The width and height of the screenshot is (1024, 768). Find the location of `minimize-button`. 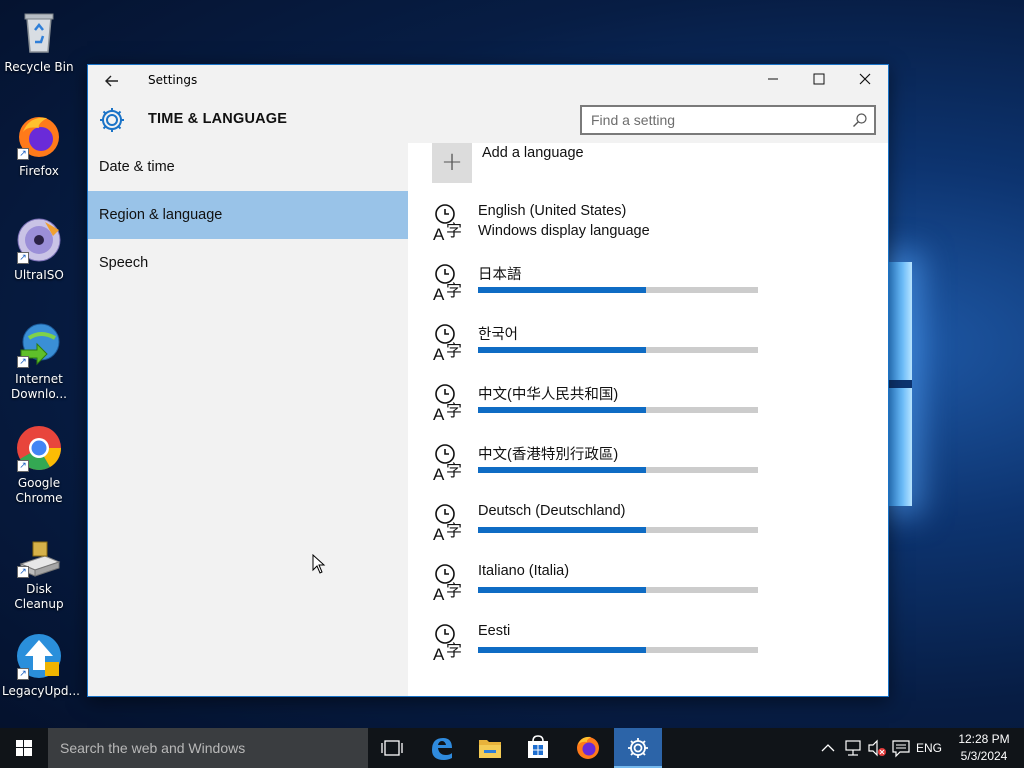

minimize-button is located at coordinates (773, 81).